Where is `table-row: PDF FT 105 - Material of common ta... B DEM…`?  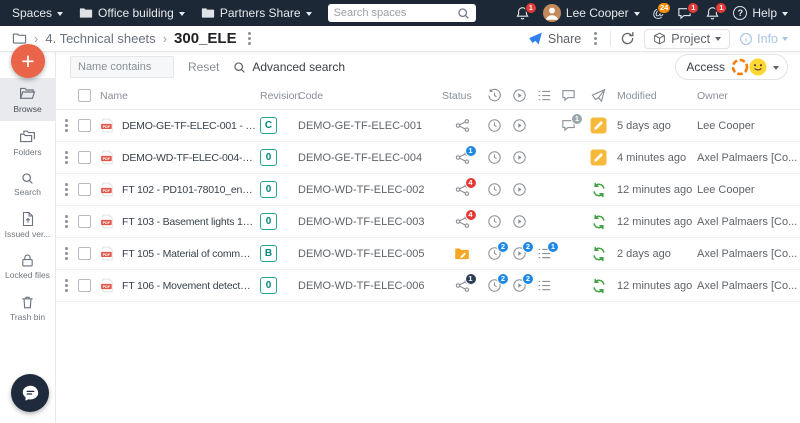
table-row: PDF FT 105 - Material of common ta... B DEM… is located at coordinates (428, 254).